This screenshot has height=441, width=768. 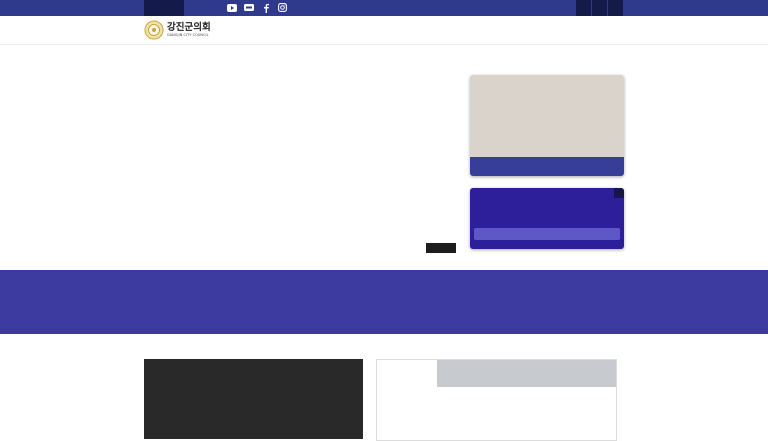 What do you see at coordinates (619, 193) in the screenshot?
I see `search-card-corner-button` at bounding box center [619, 193].